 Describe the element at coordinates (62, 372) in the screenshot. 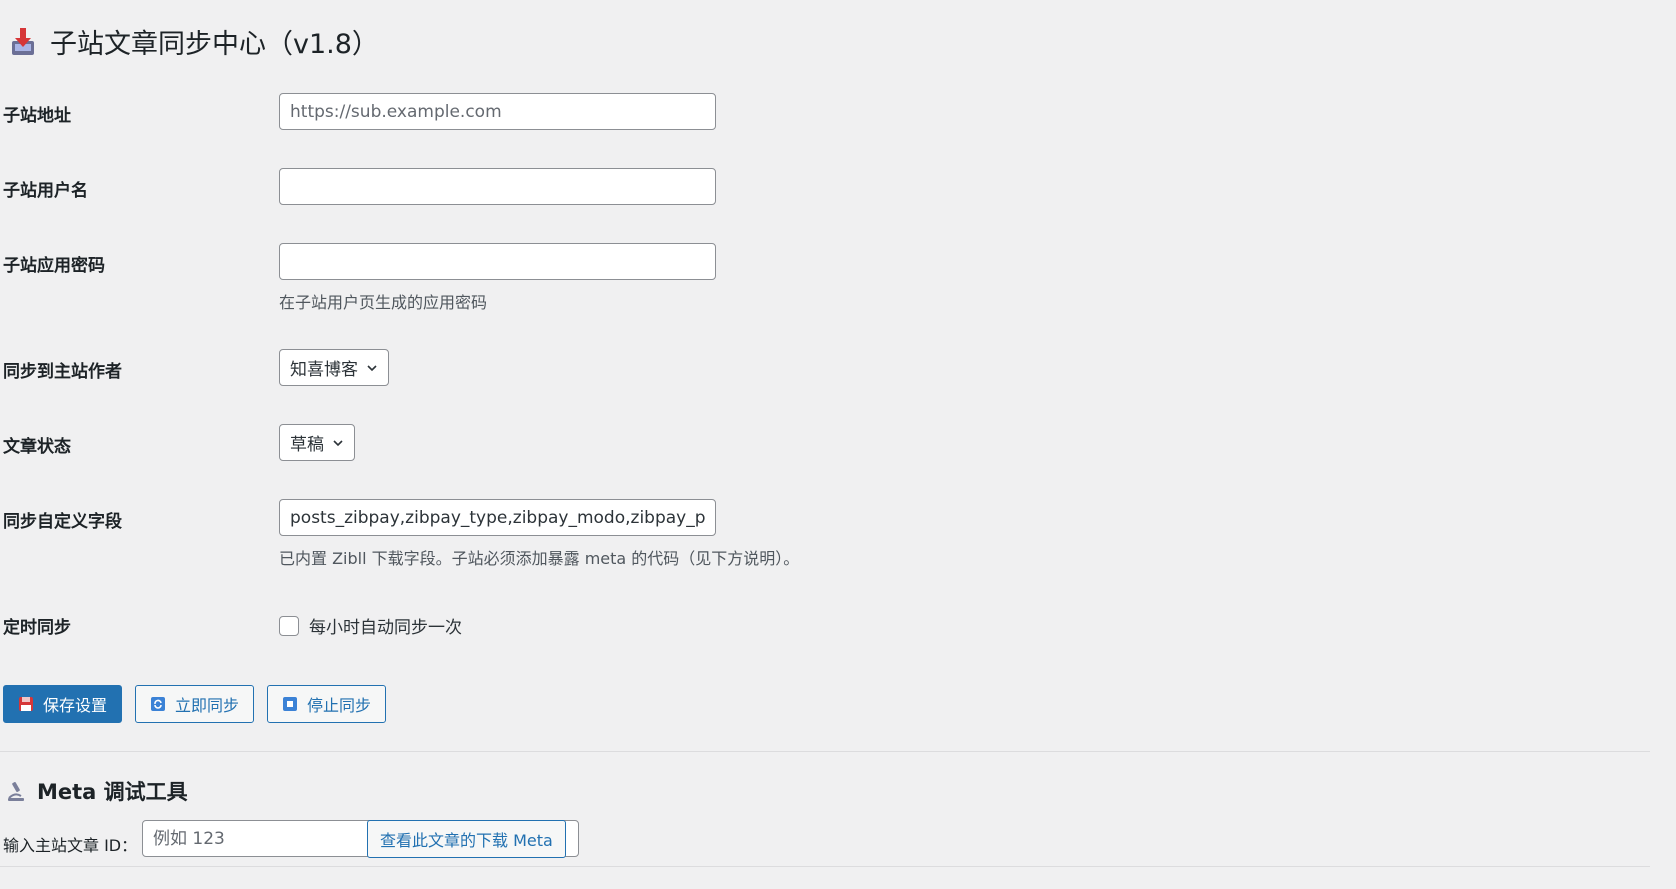

I see `author-label: 同步到主站作者` at that location.